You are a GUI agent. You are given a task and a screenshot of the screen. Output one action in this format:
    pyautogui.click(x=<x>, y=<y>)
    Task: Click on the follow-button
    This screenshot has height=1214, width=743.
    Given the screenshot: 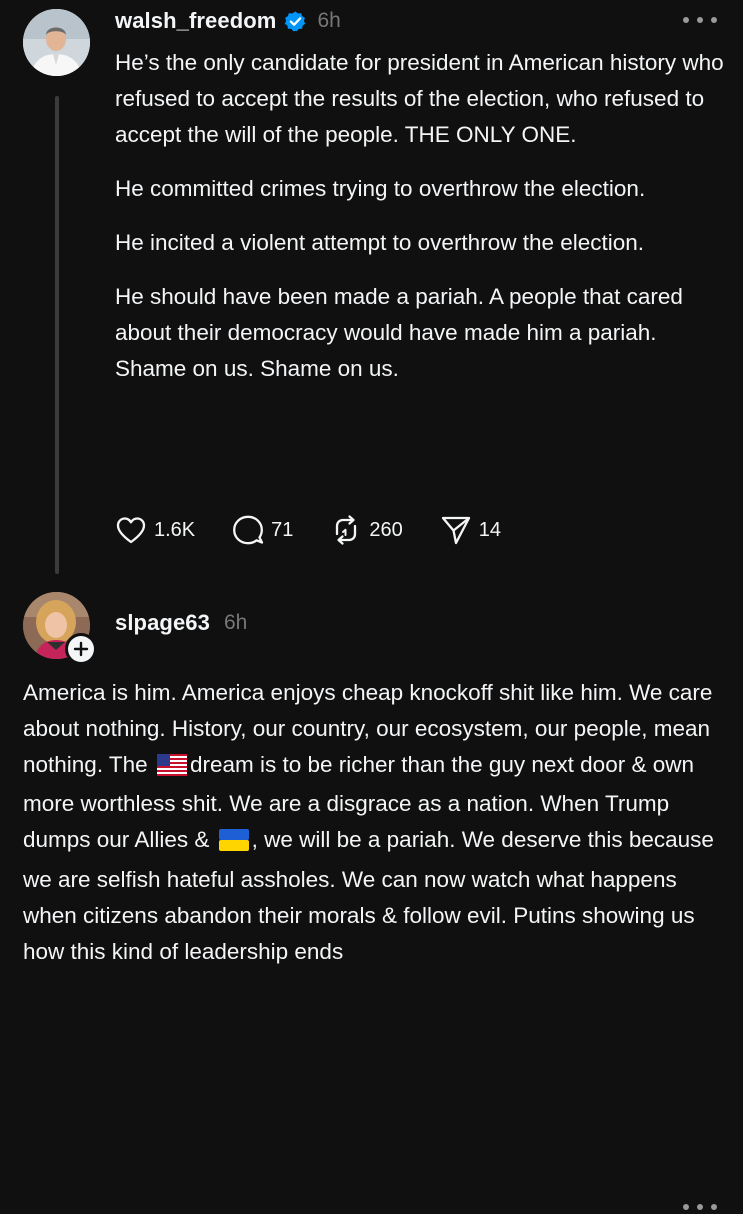 What is the action you would take?
    pyautogui.click(x=81, y=649)
    